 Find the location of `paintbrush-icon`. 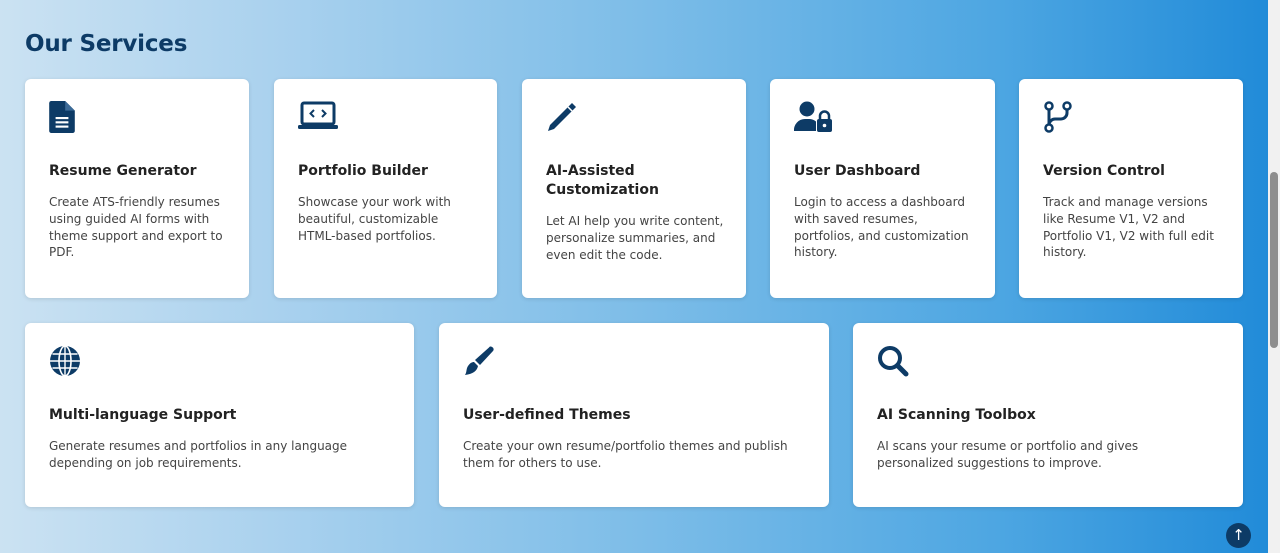

paintbrush-icon is located at coordinates (483, 362).